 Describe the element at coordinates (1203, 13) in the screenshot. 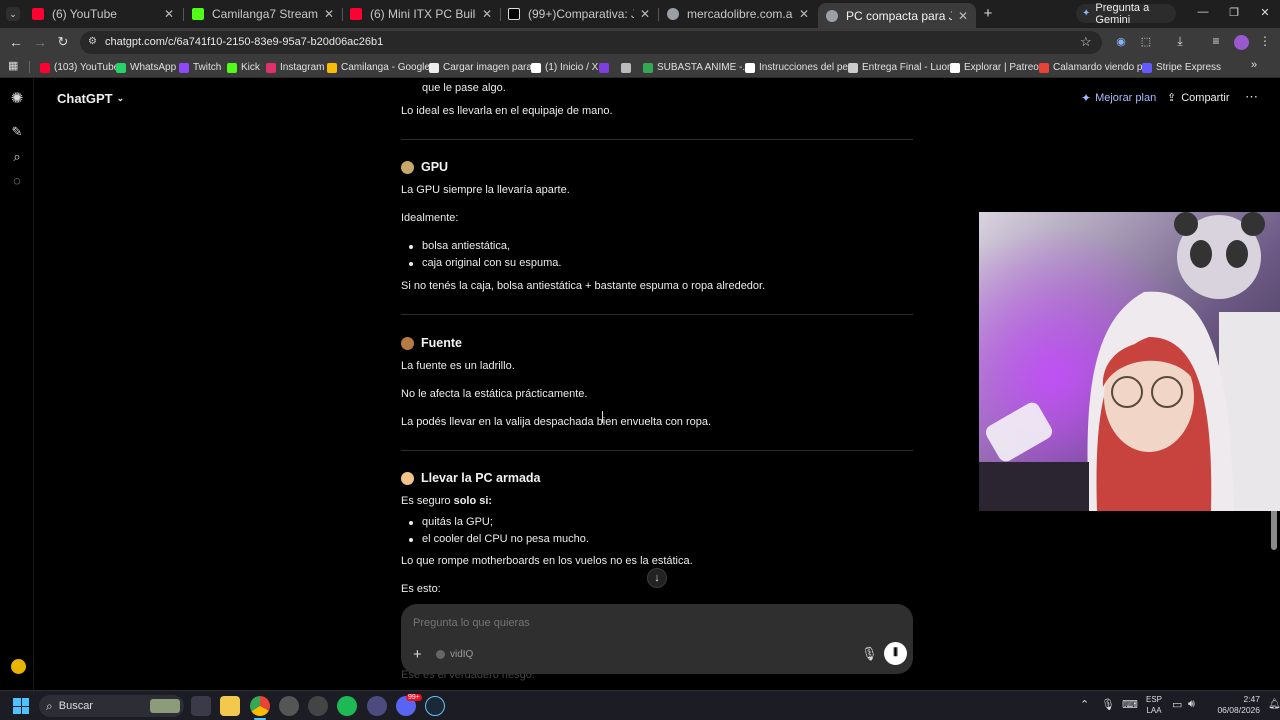

I see `minimize-button: —` at that location.